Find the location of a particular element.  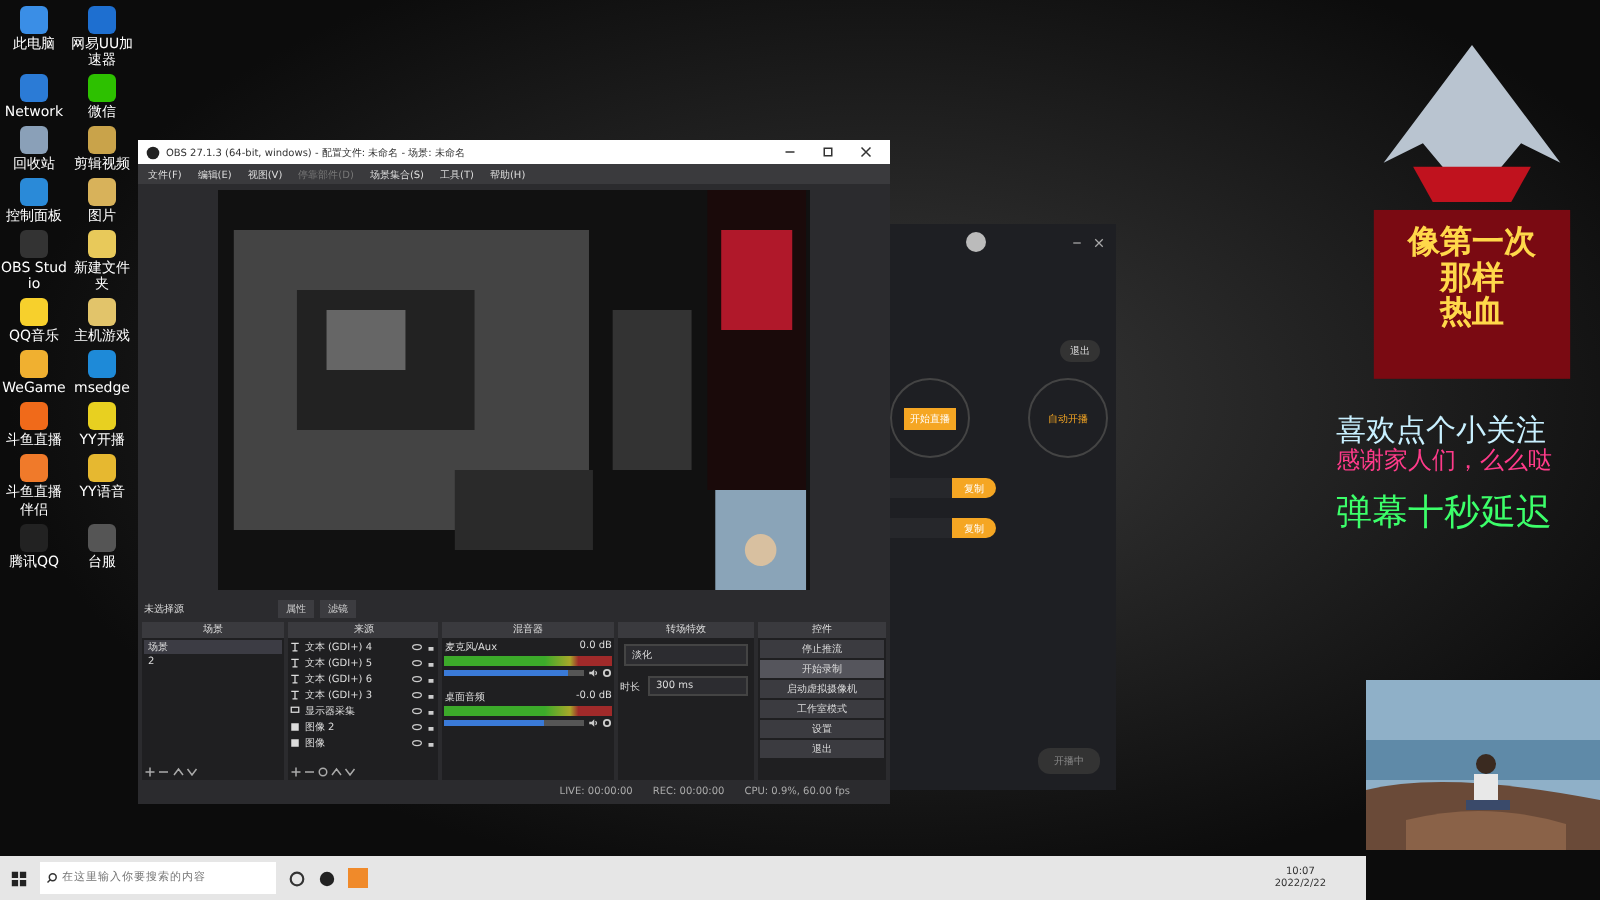

overlay-text: 感谢家人们，么么哒 is located at coordinates (1444, 460).